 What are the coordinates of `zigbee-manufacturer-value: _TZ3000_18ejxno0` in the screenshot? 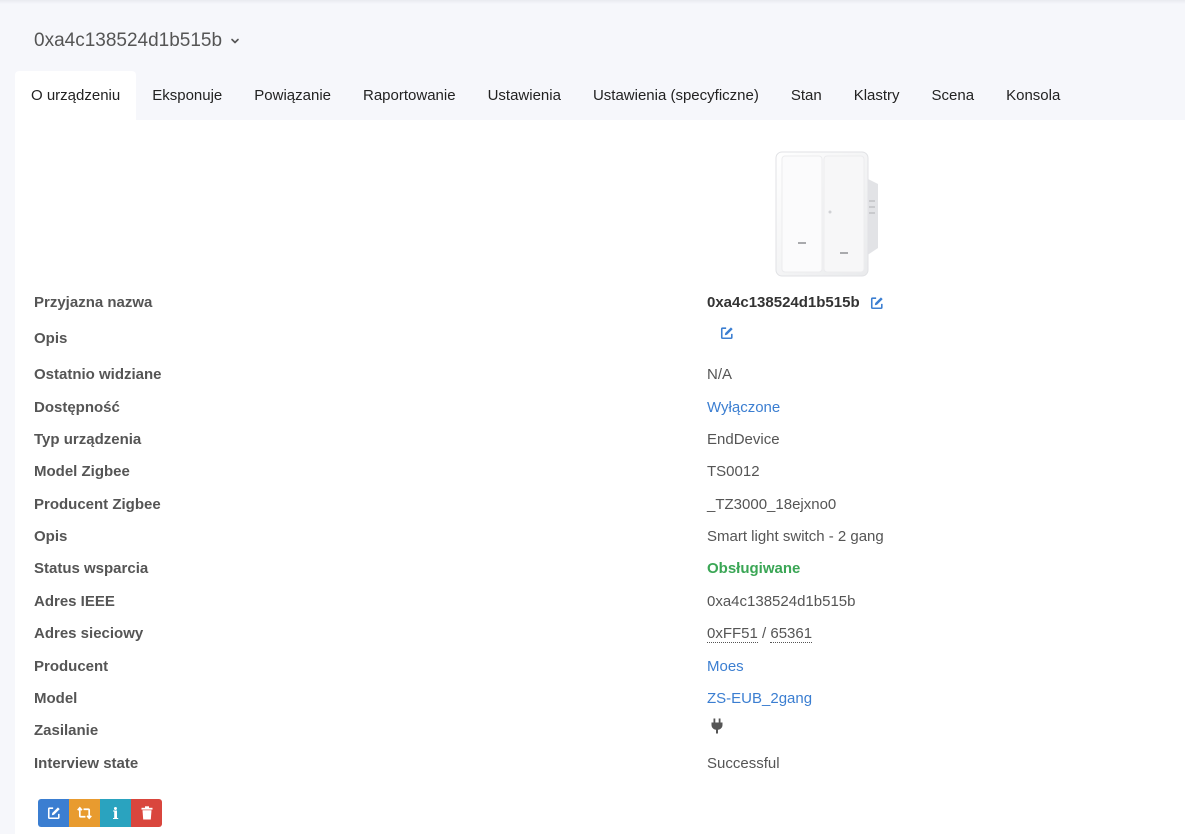 It's located at (772, 504).